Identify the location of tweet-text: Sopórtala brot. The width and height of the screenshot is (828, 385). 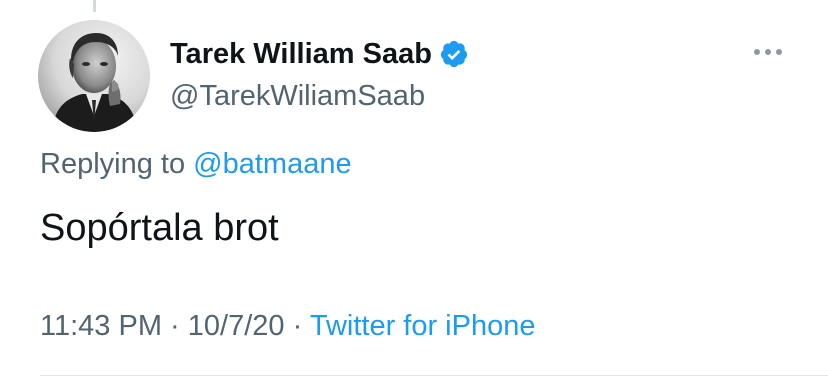
(159, 228).